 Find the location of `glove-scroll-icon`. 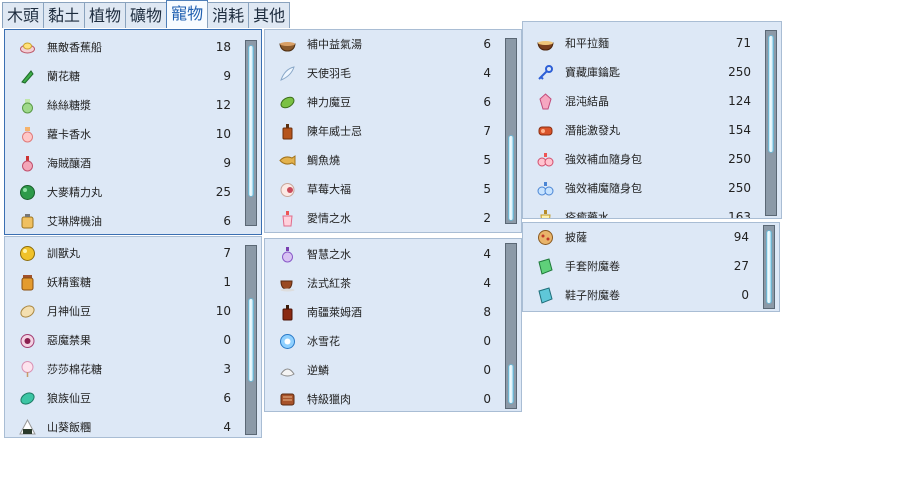

glove-scroll-icon is located at coordinates (545, 266).